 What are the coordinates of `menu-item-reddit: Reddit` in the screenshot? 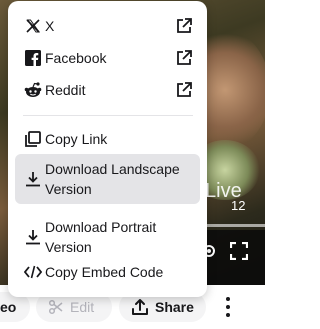 It's located at (107, 90).